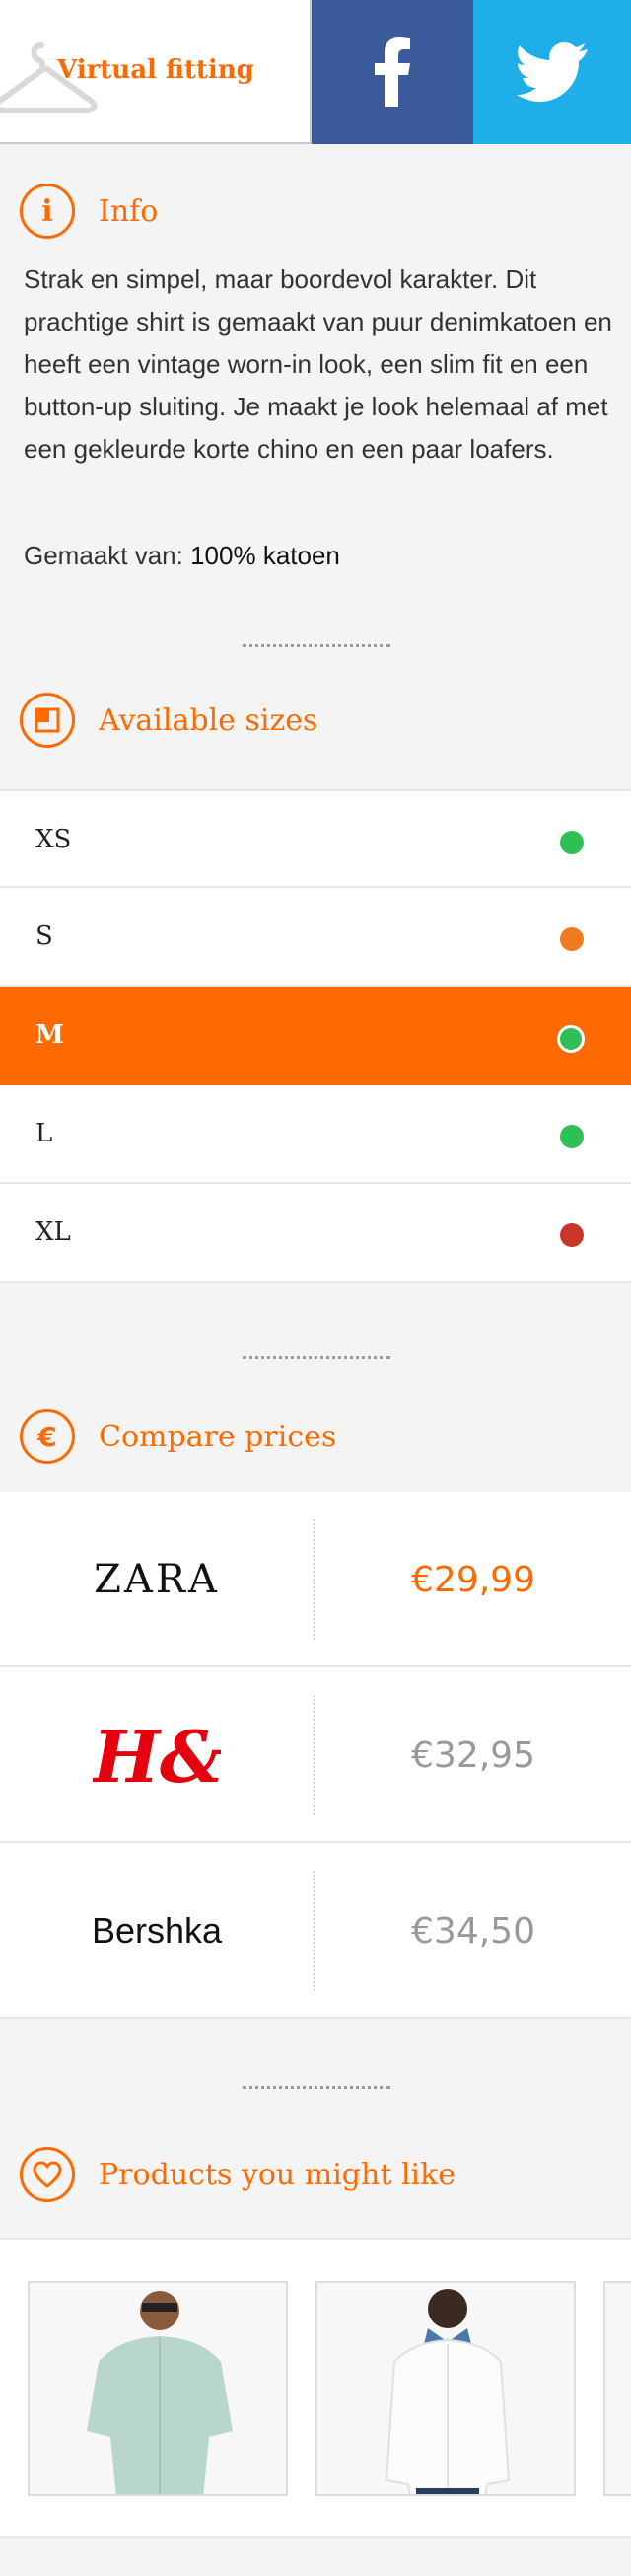  What do you see at coordinates (47, 1436) in the screenshot?
I see `euro-icon: €` at bounding box center [47, 1436].